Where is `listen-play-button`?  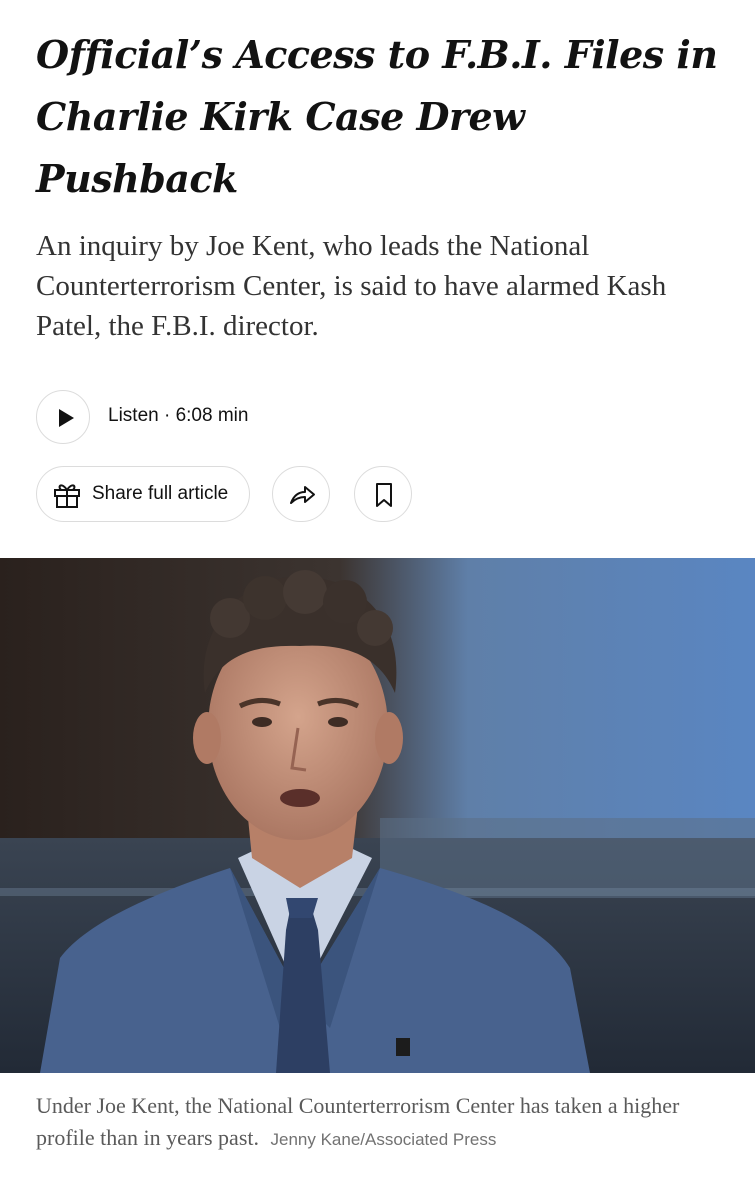
listen-play-button is located at coordinates (63, 417).